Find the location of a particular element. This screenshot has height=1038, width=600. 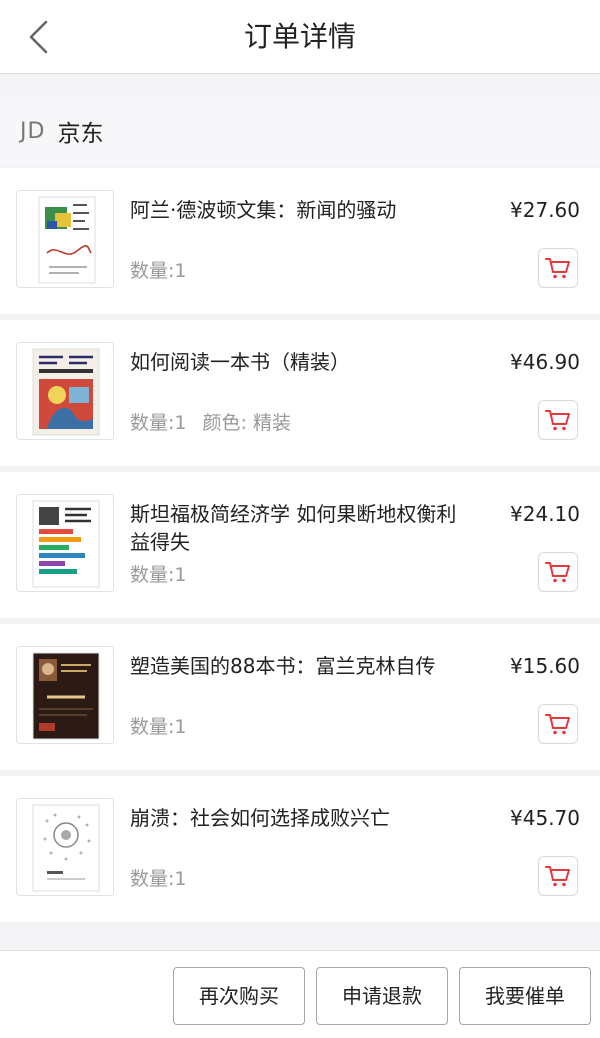

item-price: ¥15.60 is located at coordinates (545, 666).